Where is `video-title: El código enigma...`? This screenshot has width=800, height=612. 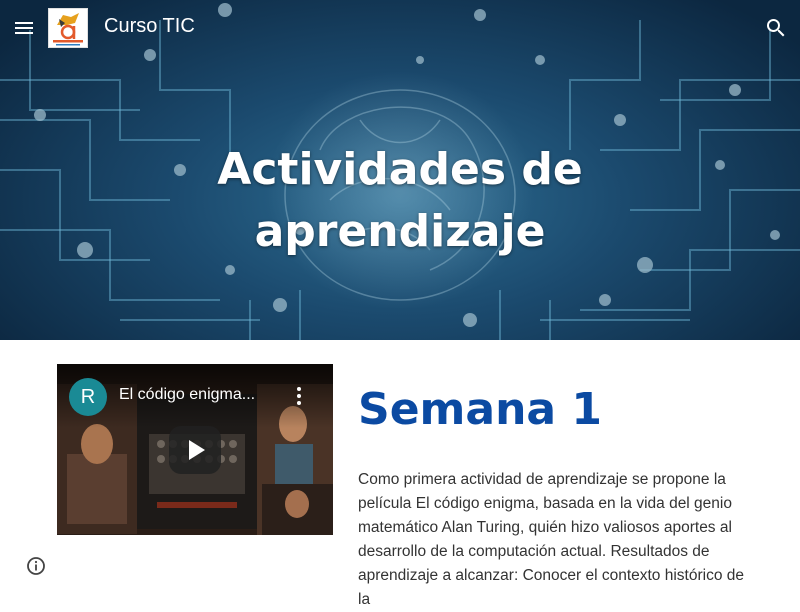
video-title: El código enigma... is located at coordinates (187, 395).